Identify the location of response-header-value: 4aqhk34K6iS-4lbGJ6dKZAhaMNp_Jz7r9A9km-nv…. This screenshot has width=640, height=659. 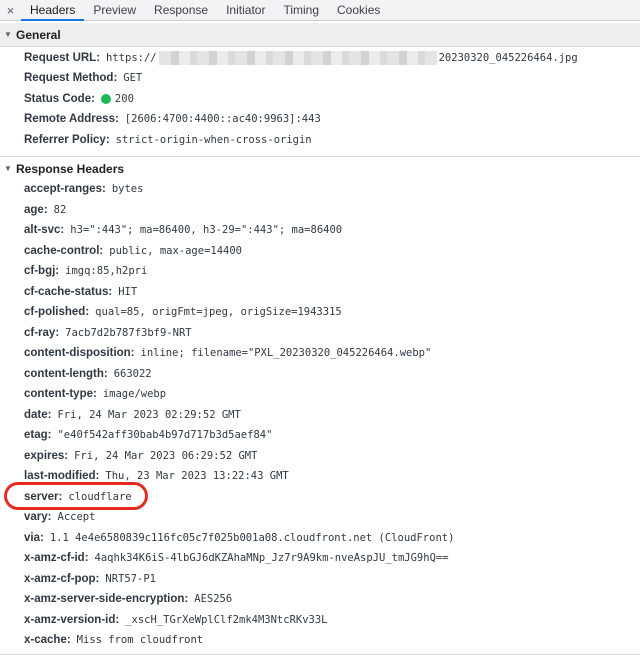
(271, 558).